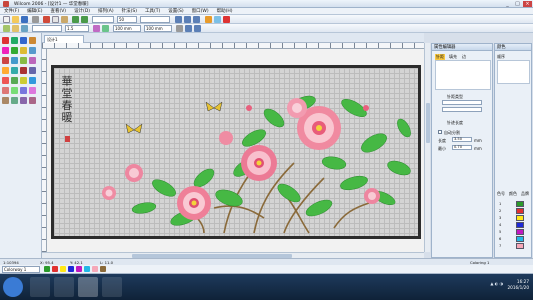  Describe the element at coordinates (106, 11) in the screenshot. I see `menu-arrange: 排列(A)` at that location.